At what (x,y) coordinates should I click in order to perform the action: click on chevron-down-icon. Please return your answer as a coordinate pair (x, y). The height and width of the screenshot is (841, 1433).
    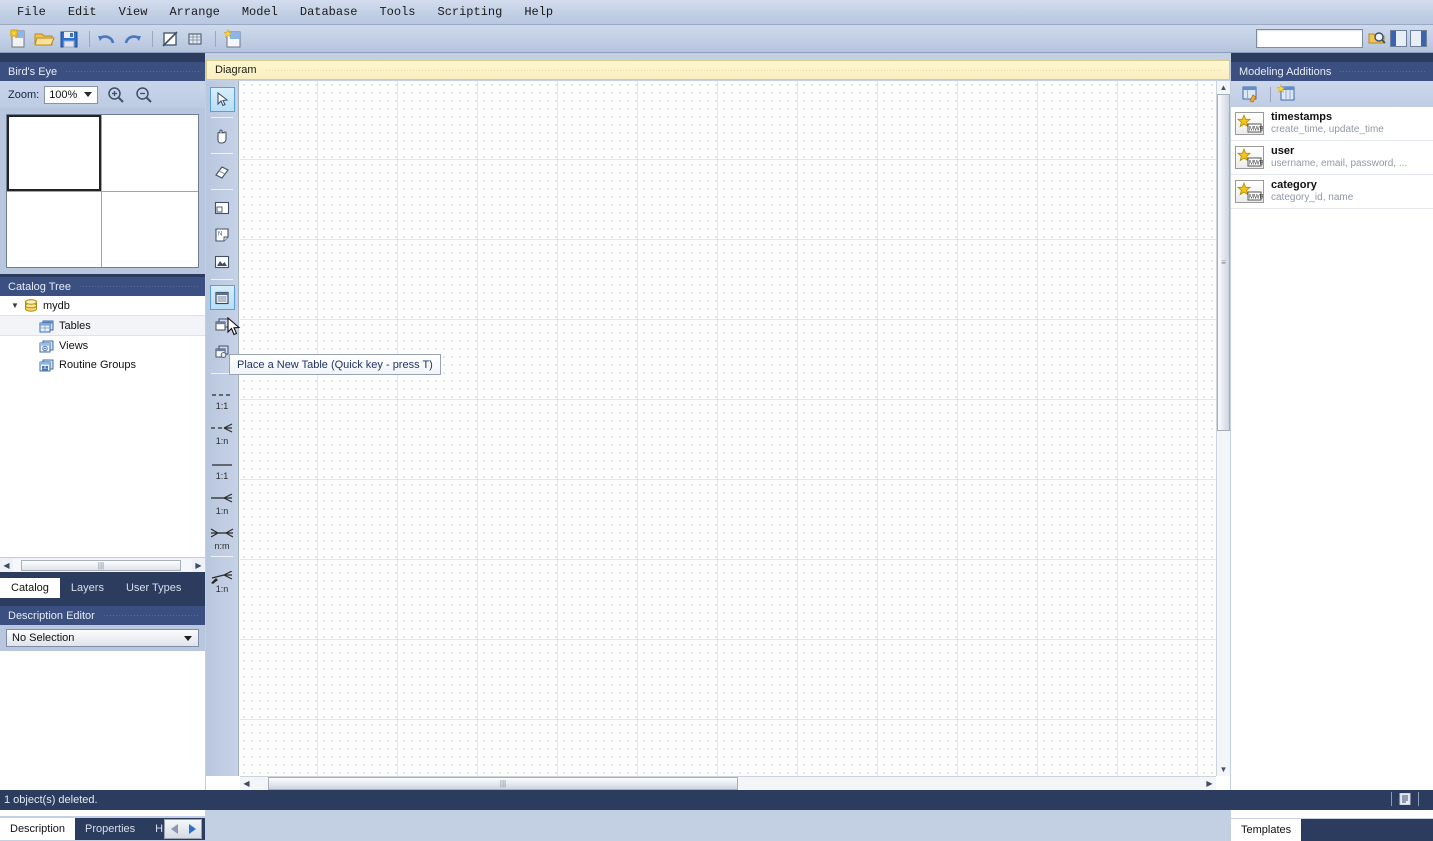
    Looking at the image, I should click on (188, 638).